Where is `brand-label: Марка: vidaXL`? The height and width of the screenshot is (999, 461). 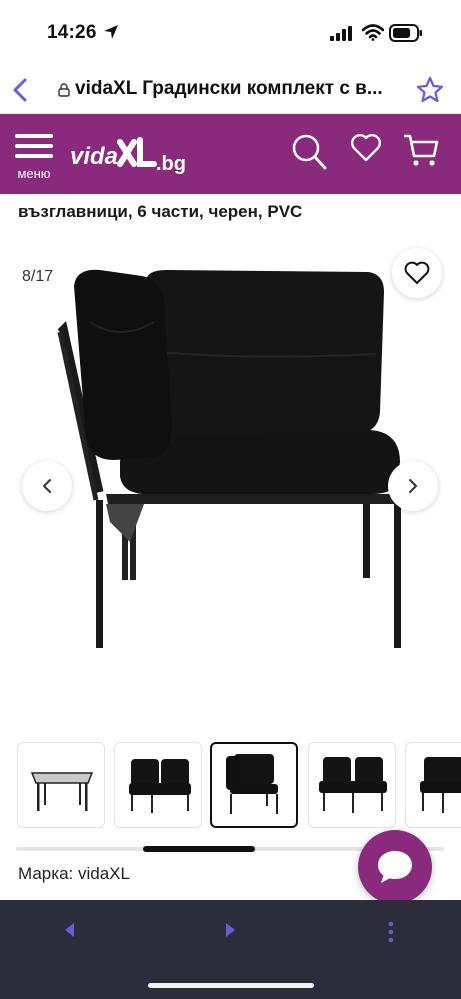
brand-label: Марка: vidaXL is located at coordinates (74, 874).